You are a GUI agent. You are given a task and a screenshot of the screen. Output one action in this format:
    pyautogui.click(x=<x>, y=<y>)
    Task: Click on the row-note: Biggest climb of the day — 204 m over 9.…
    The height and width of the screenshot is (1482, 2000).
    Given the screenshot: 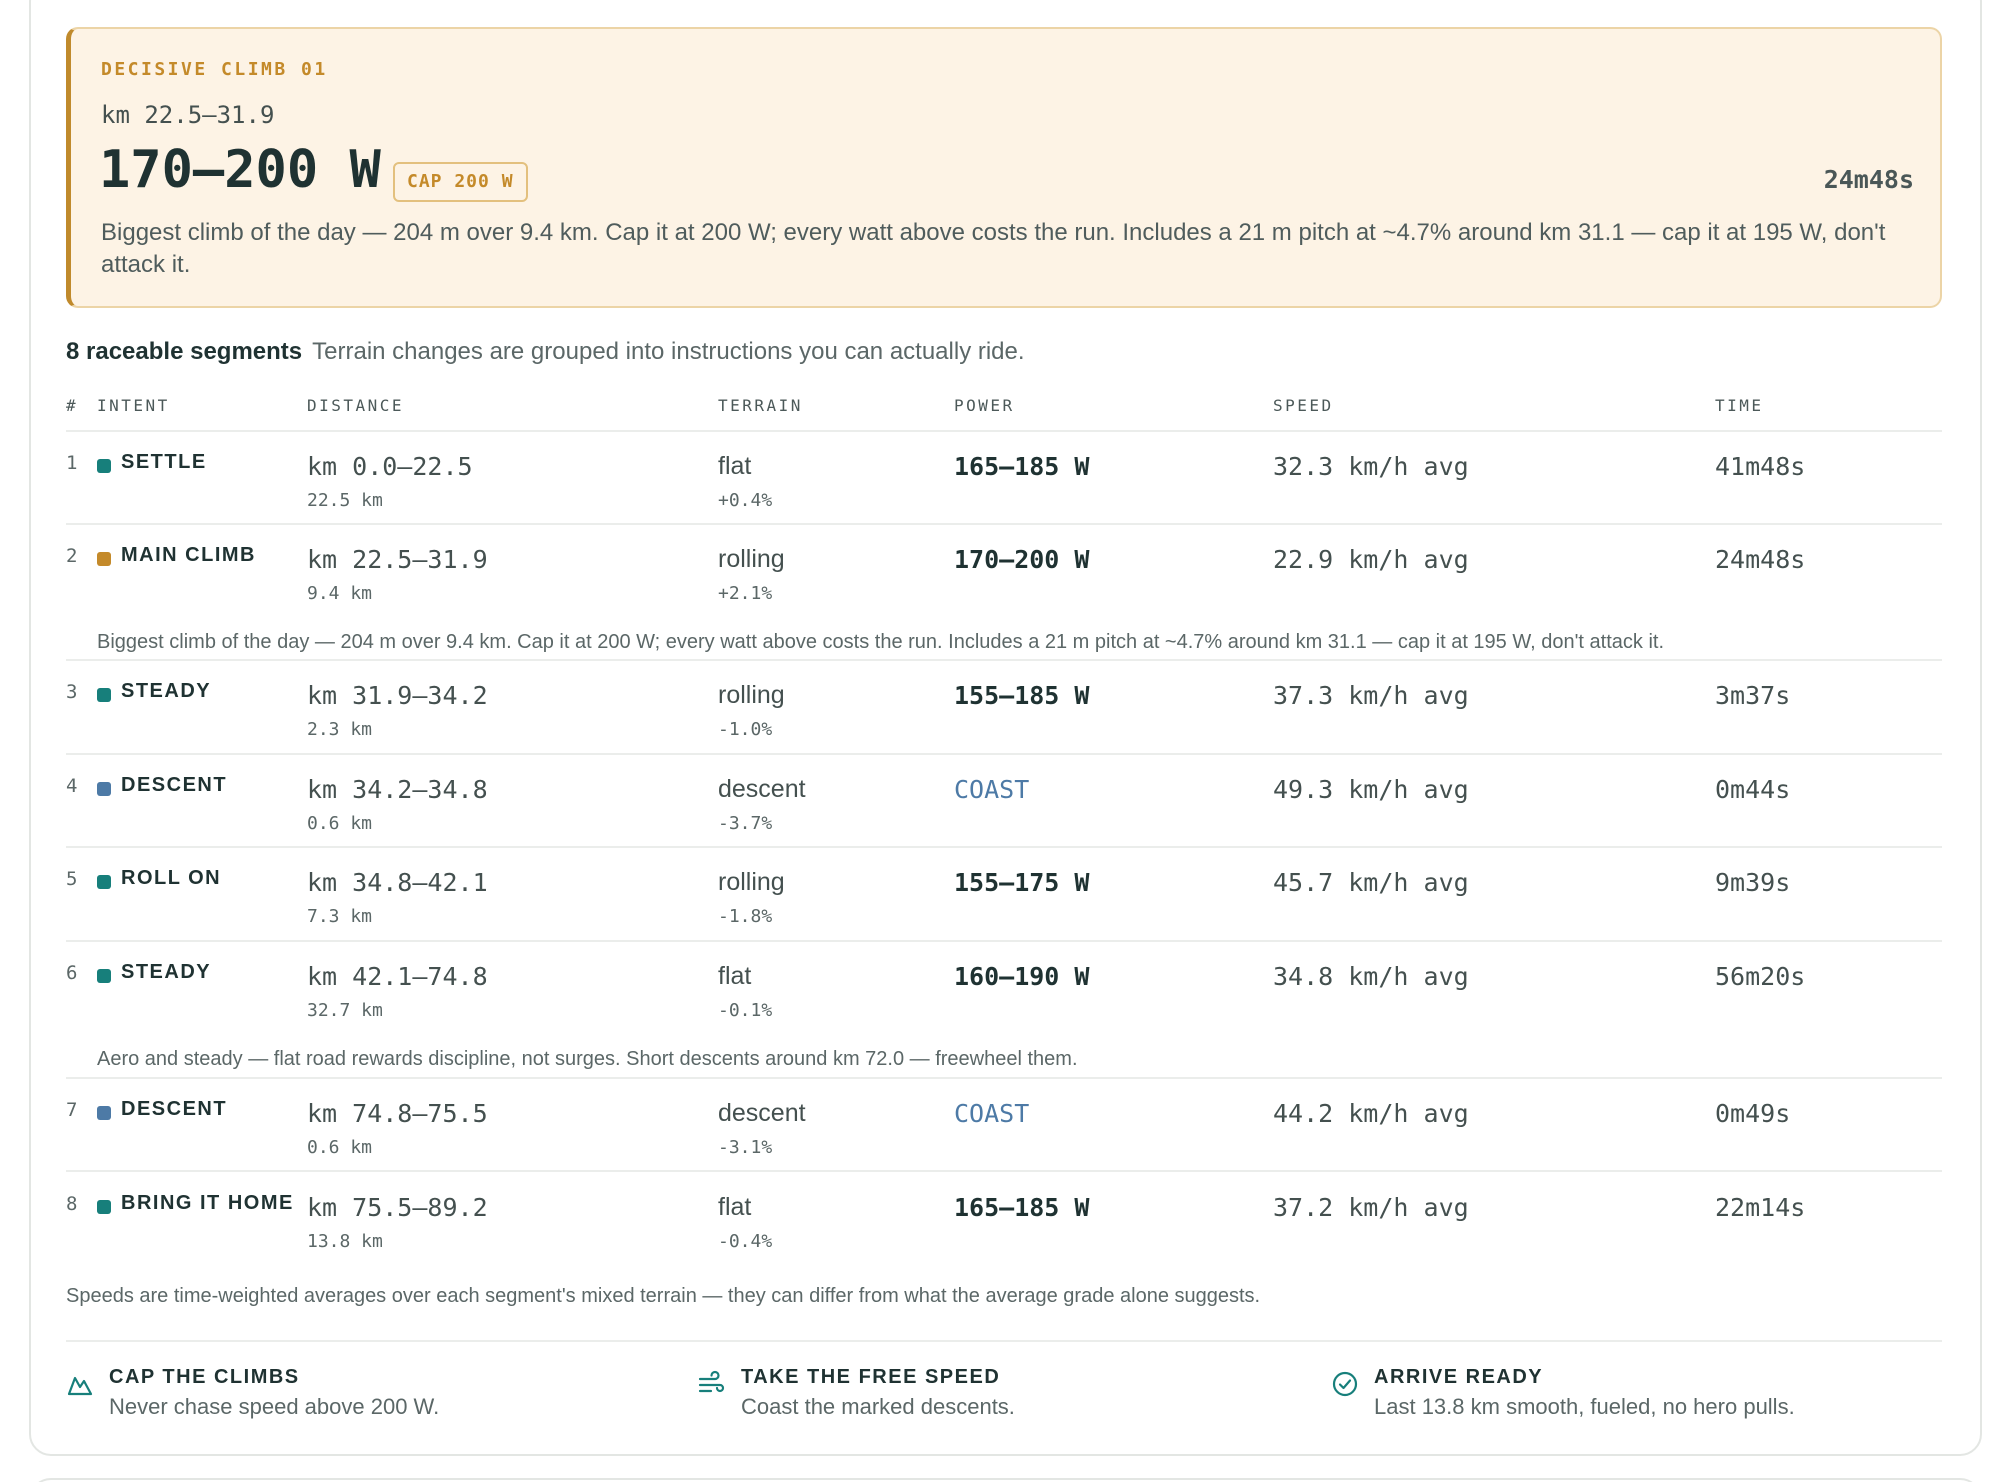 What is the action you would take?
    pyautogui.click(x=881, y=642)
    